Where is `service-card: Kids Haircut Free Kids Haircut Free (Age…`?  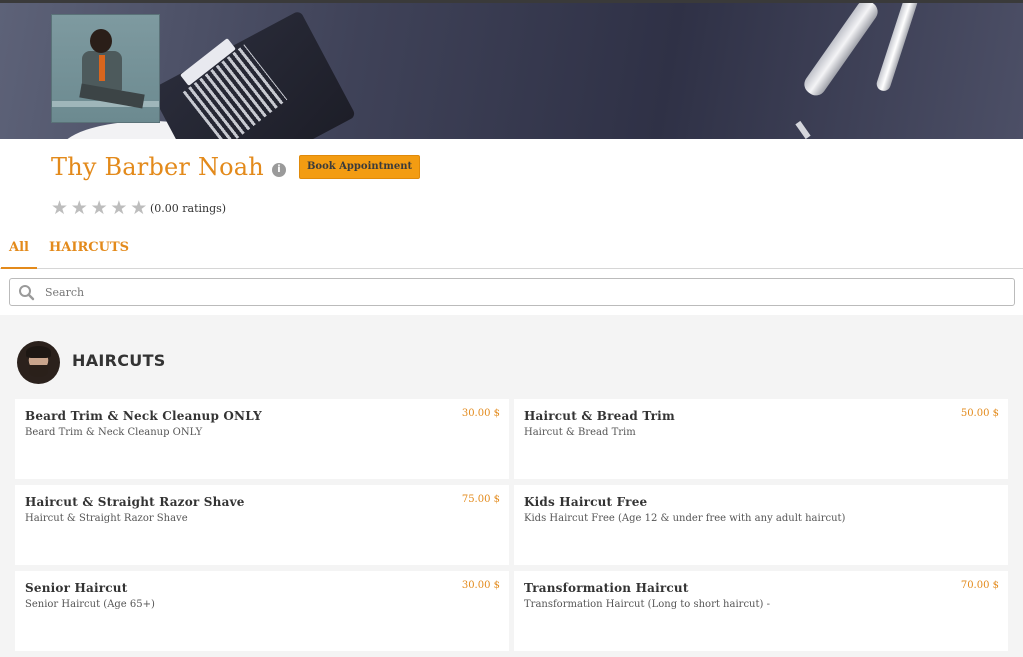 service-card: Kids Haircut Free Kids Haircut Free (Age… is located at coordinates (761, 525).